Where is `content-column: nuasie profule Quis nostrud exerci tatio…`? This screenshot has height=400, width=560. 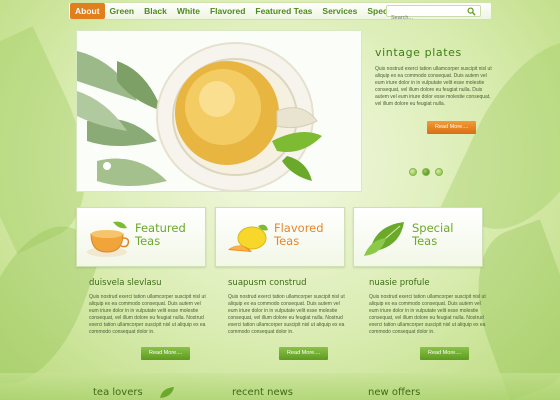
content-column: nuasie profule Quis nostrud exerci tatio… is located at coordinates (429, 307).